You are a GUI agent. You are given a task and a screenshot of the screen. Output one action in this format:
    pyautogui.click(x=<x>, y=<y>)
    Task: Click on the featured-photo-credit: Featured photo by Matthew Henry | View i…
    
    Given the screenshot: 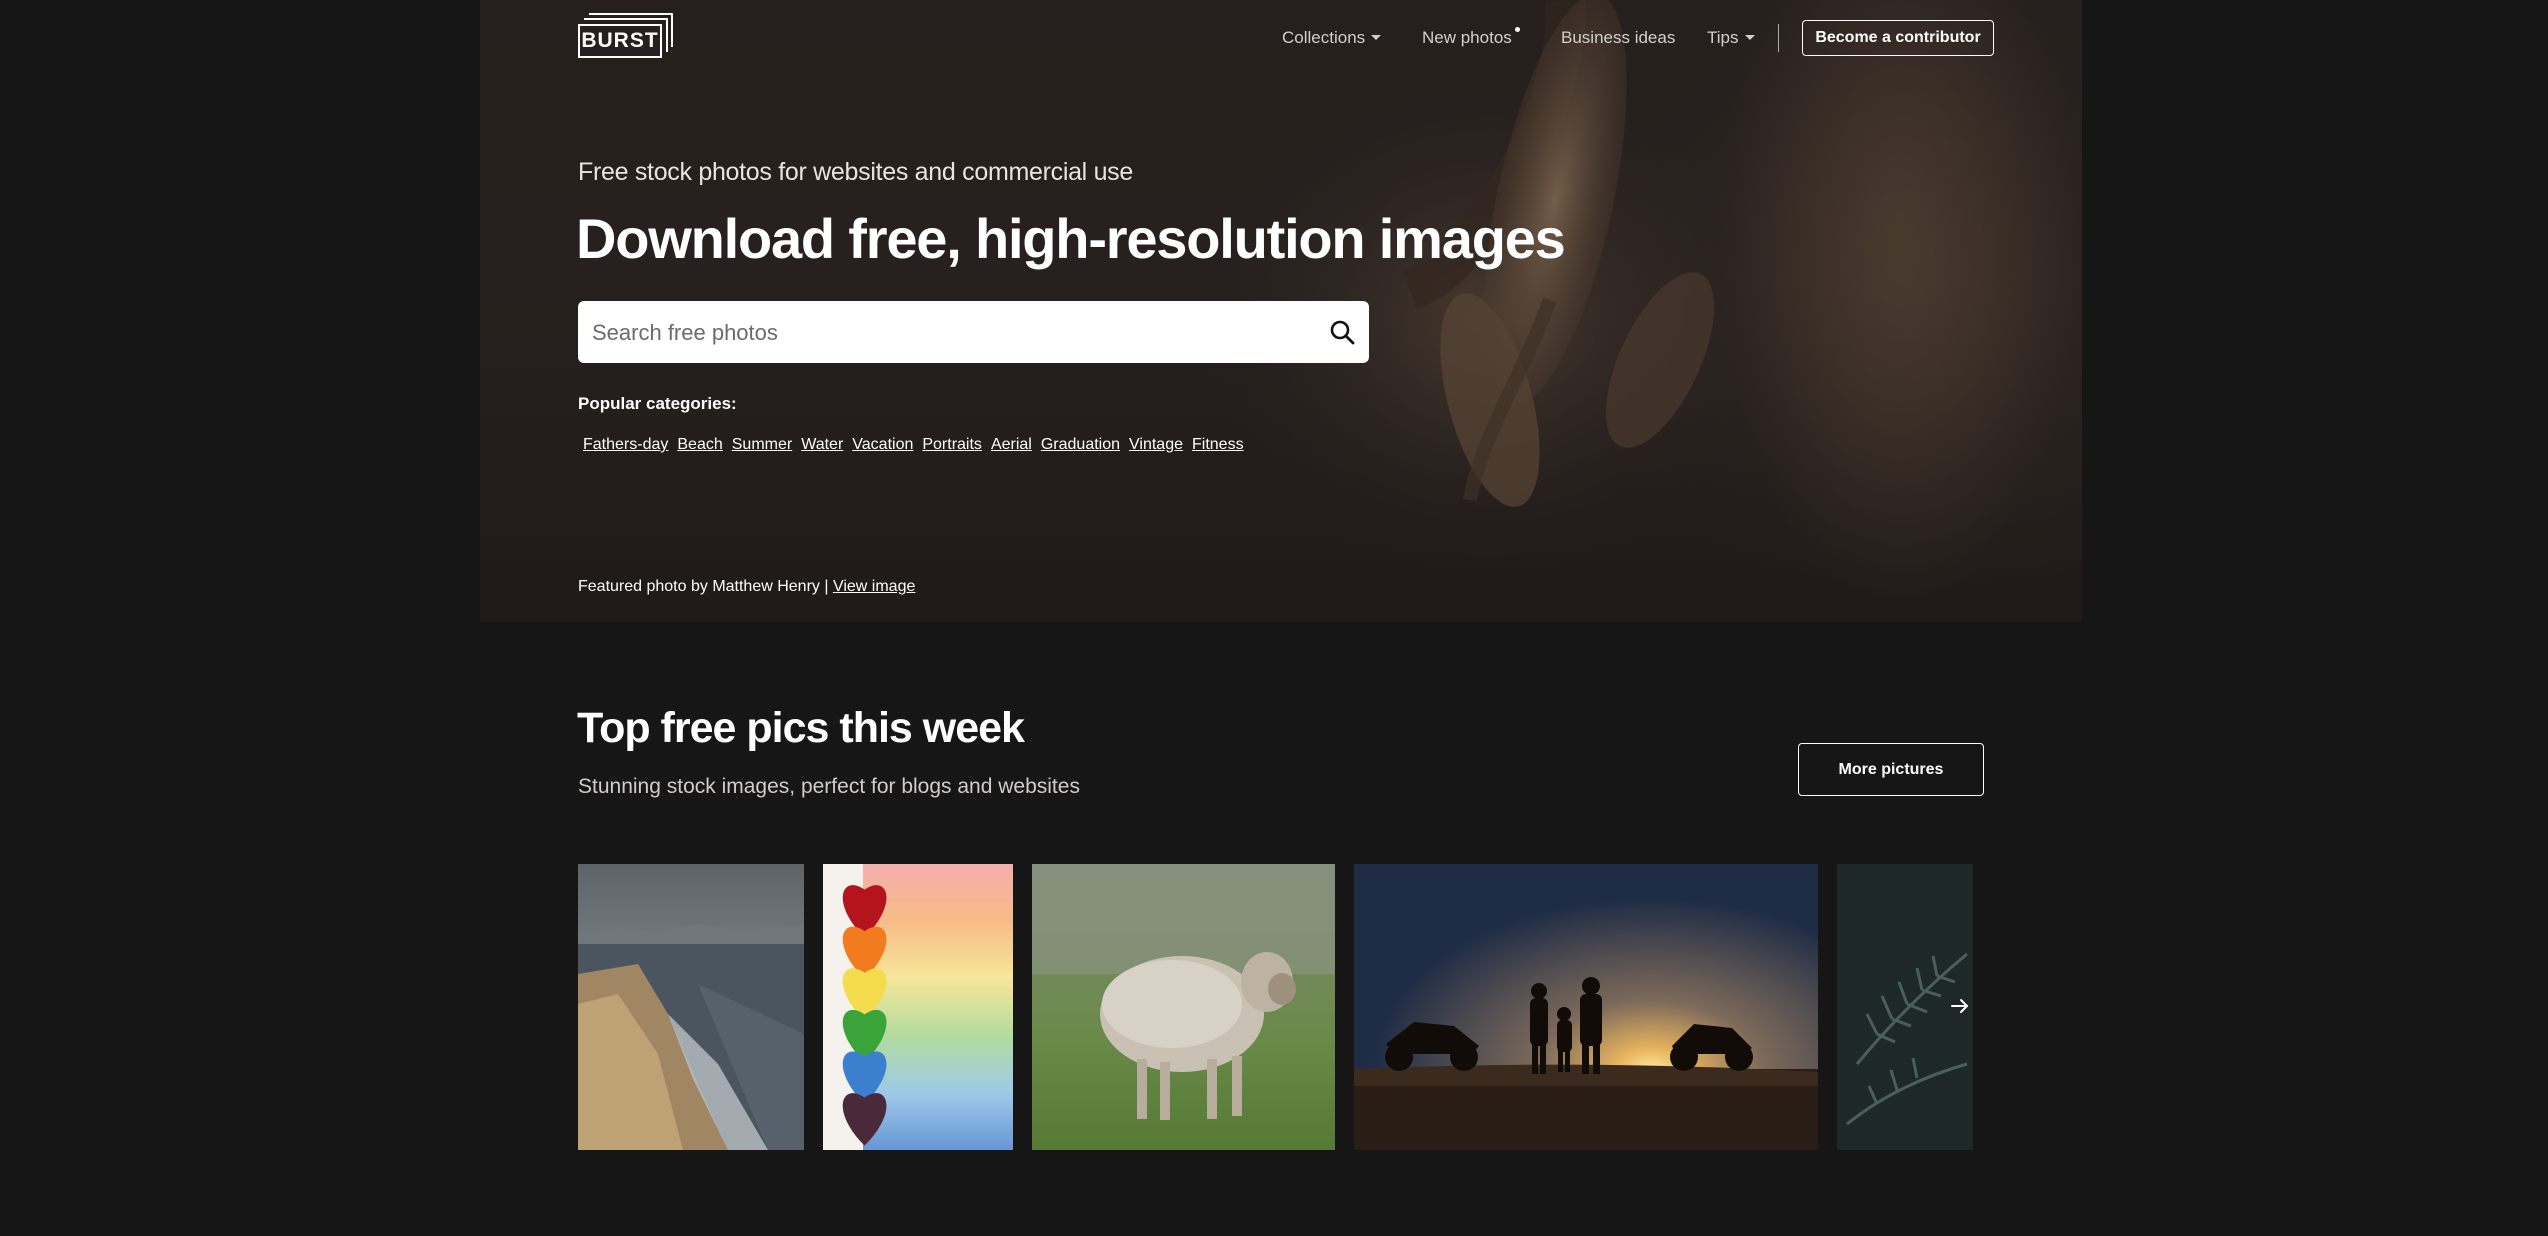 What is the action you would take?
    pyautogui.click(x=746, y=587)
    